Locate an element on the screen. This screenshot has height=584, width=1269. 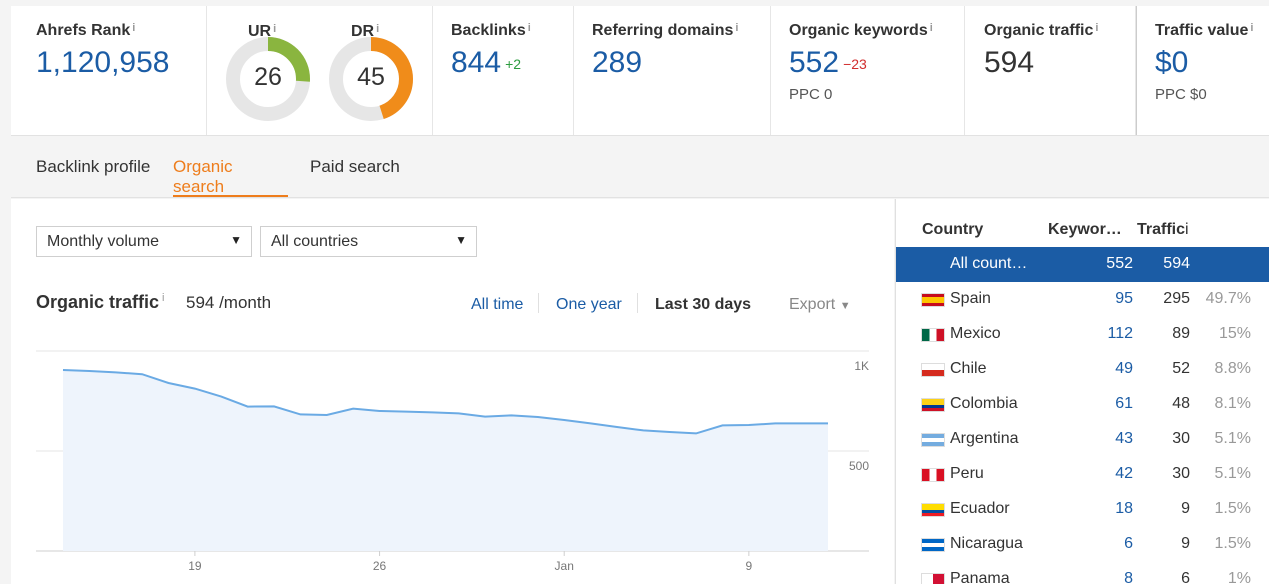
country-traffic-share: 8.1% is located at coordinates (1232, 403).